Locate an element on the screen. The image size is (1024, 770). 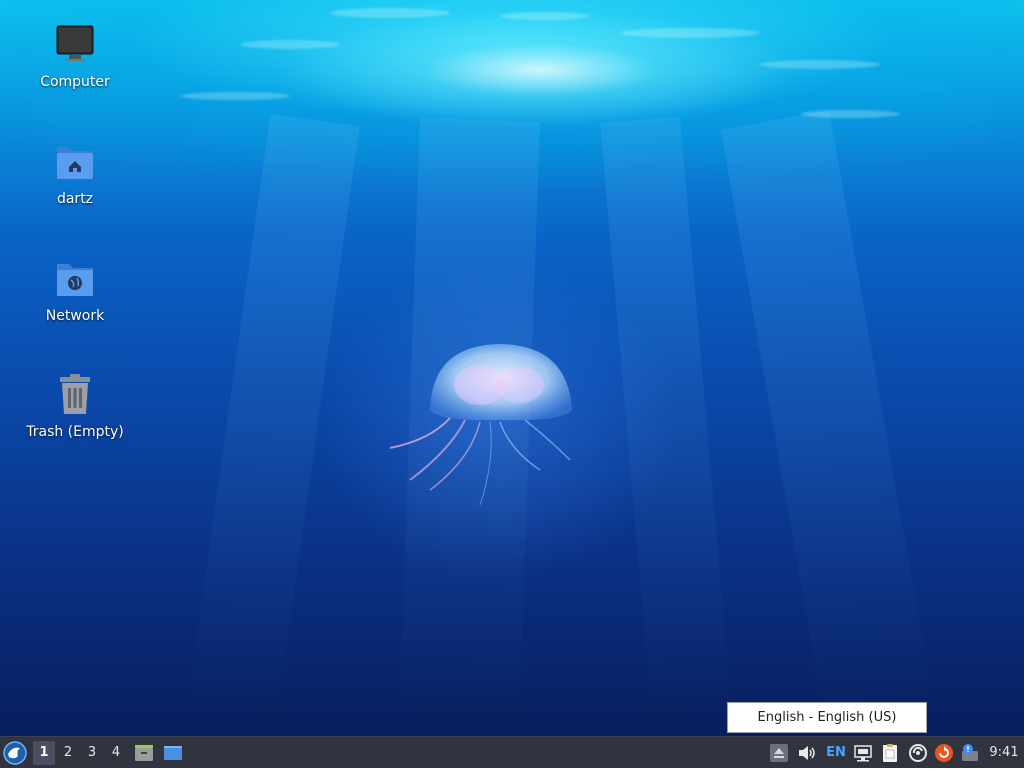
workspace-4-button: 4 is located at coordinates (116, 753).